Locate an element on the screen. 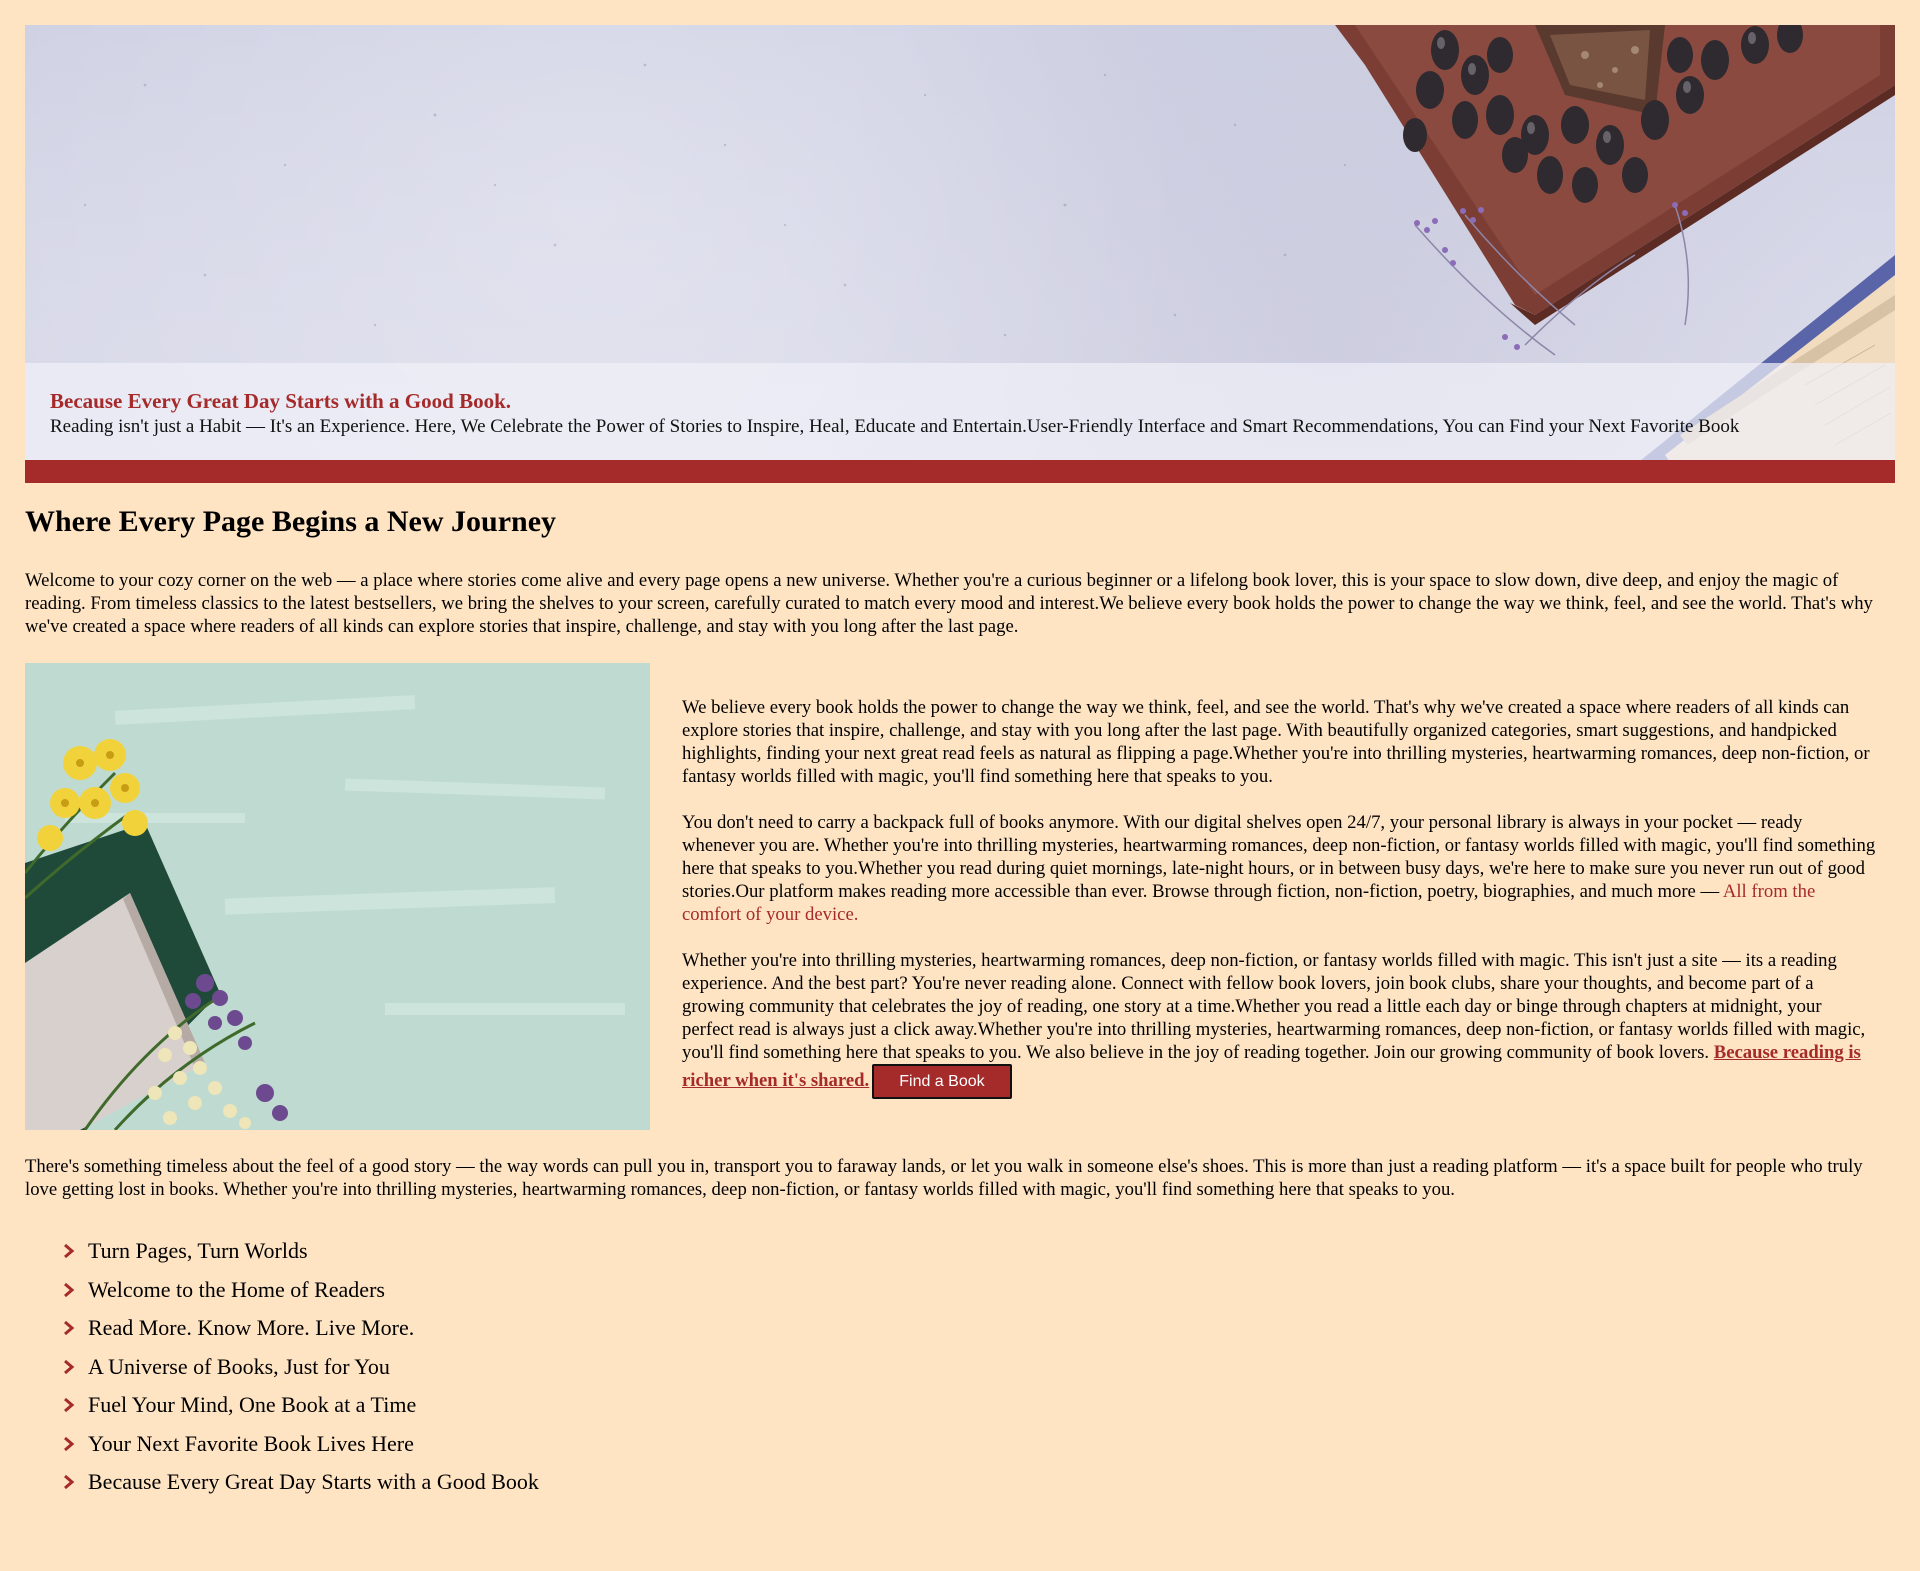  list-item: Read More. Know More. Live More. is located at coordinates (299, 1328).